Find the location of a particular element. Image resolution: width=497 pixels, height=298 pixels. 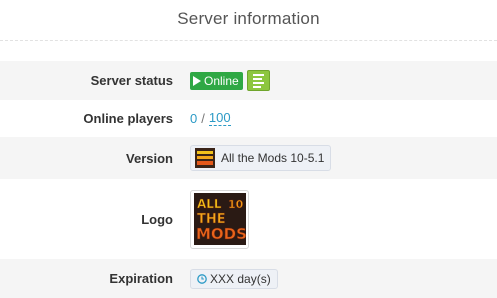

modpack-thumbnail-icon is located at coordinates (205, 158).